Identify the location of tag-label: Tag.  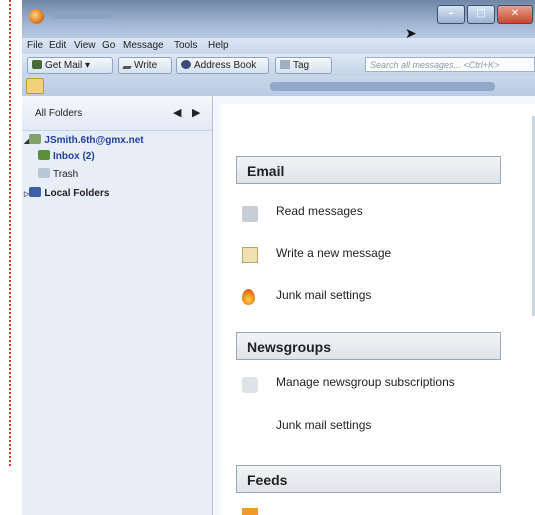
(301, 65).